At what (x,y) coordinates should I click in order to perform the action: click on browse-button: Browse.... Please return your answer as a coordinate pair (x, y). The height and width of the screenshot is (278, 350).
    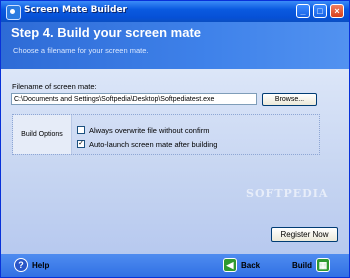
    Looking at the image, I should click on (289, 99).